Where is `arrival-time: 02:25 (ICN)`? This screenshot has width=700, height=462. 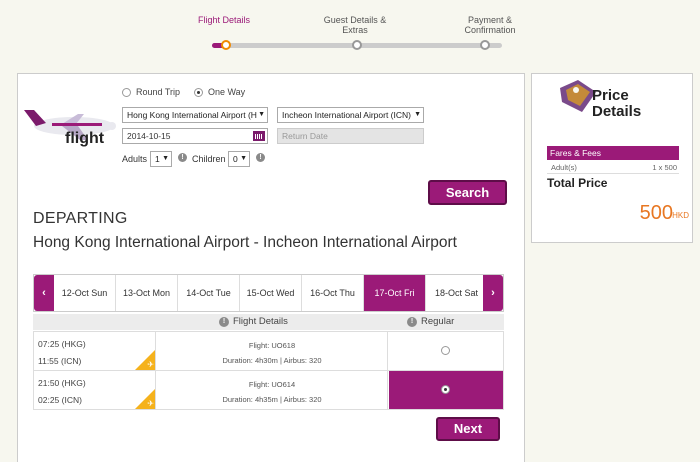 arrival-time: 02:25 (ICN) is located at coordinates (60, 400).